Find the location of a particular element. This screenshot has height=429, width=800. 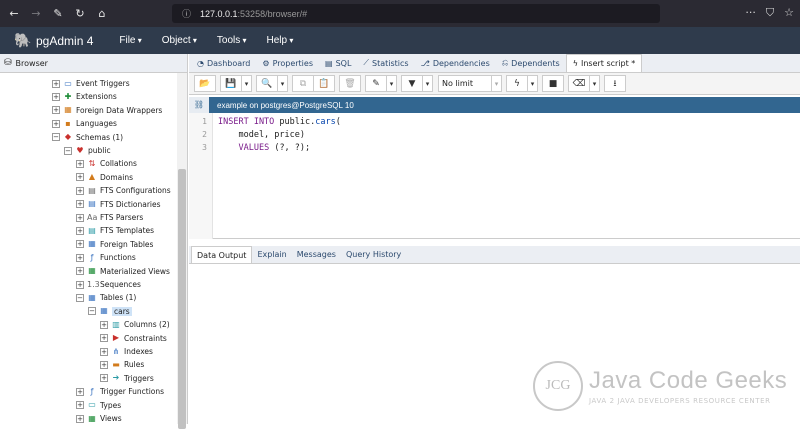

filter-button: ▼ is located at coordinates (412, 83).